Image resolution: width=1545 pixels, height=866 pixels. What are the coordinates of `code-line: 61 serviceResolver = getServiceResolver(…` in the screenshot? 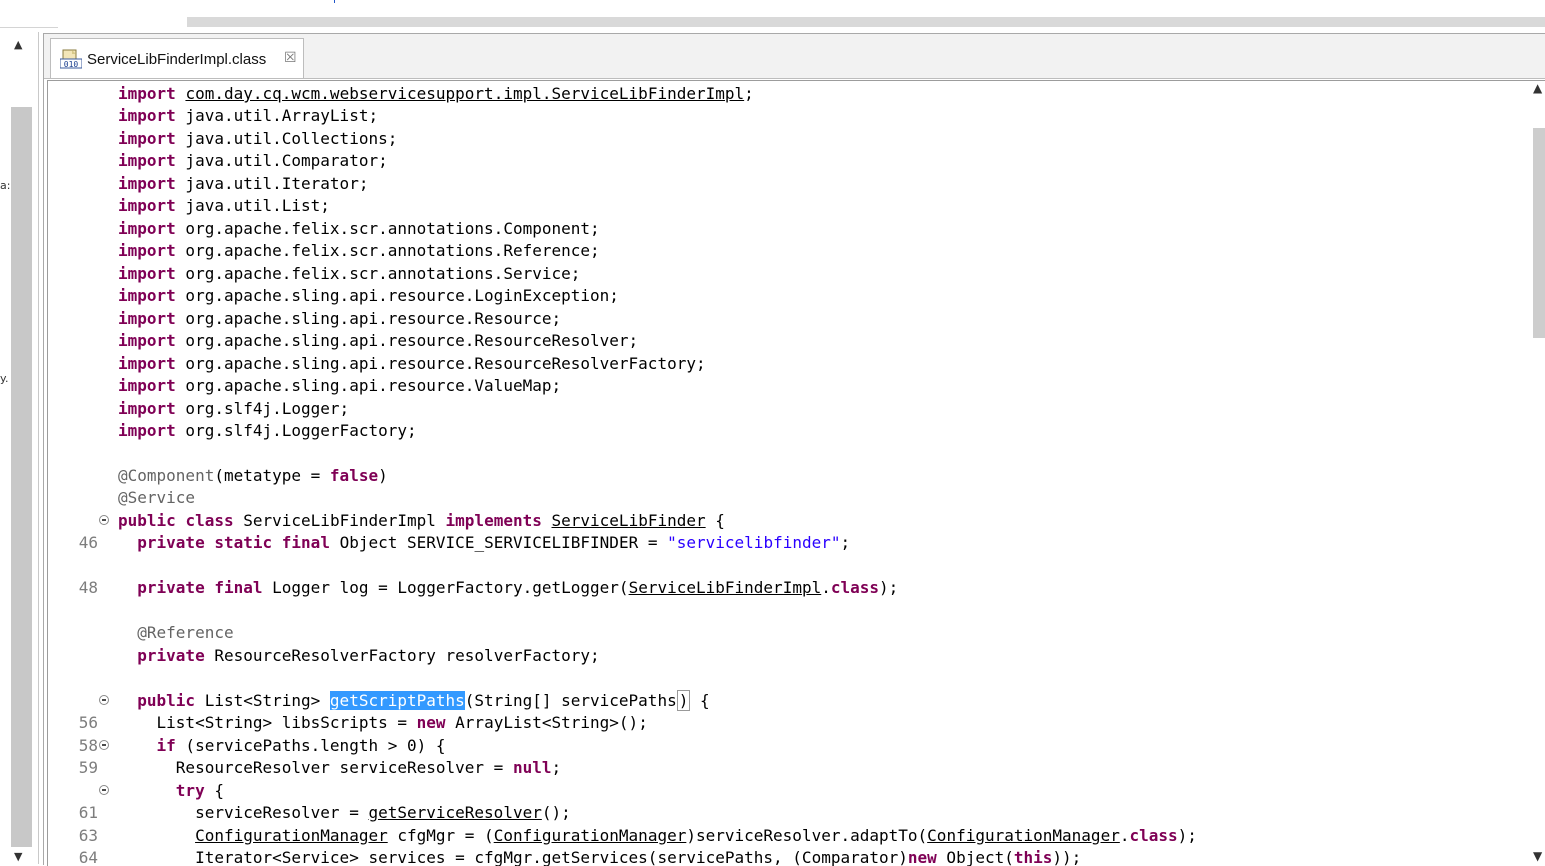 It's located at (789, 813).